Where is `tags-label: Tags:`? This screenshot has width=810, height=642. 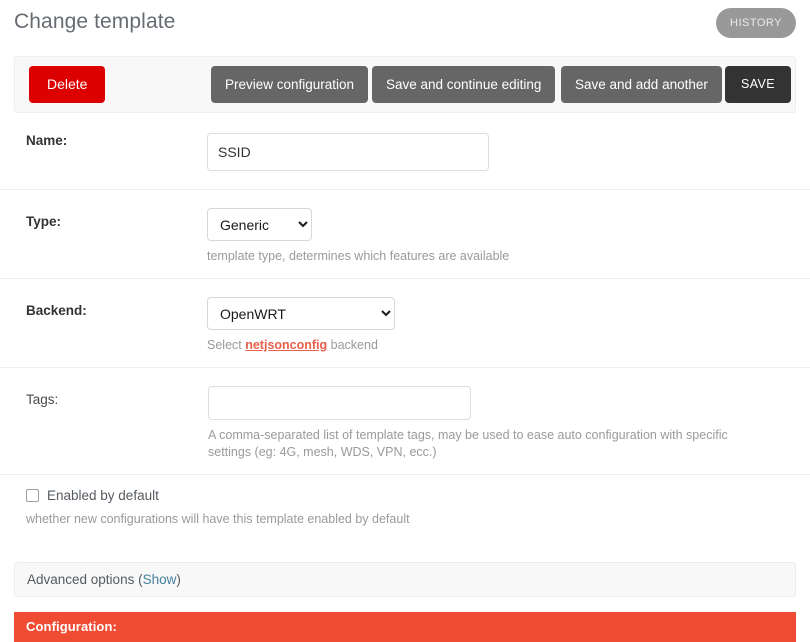 tags-label: Tags: is located at coordinates (42, 399).